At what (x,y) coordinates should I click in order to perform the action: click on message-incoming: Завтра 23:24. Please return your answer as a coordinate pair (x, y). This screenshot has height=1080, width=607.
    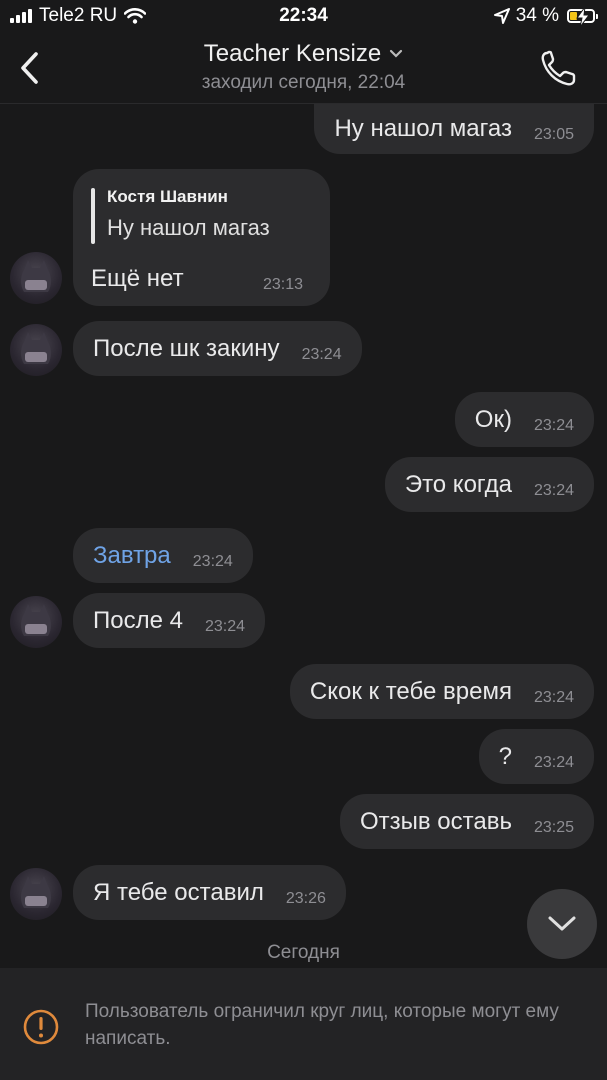
    Looking at the image, I should click on (163, 555).